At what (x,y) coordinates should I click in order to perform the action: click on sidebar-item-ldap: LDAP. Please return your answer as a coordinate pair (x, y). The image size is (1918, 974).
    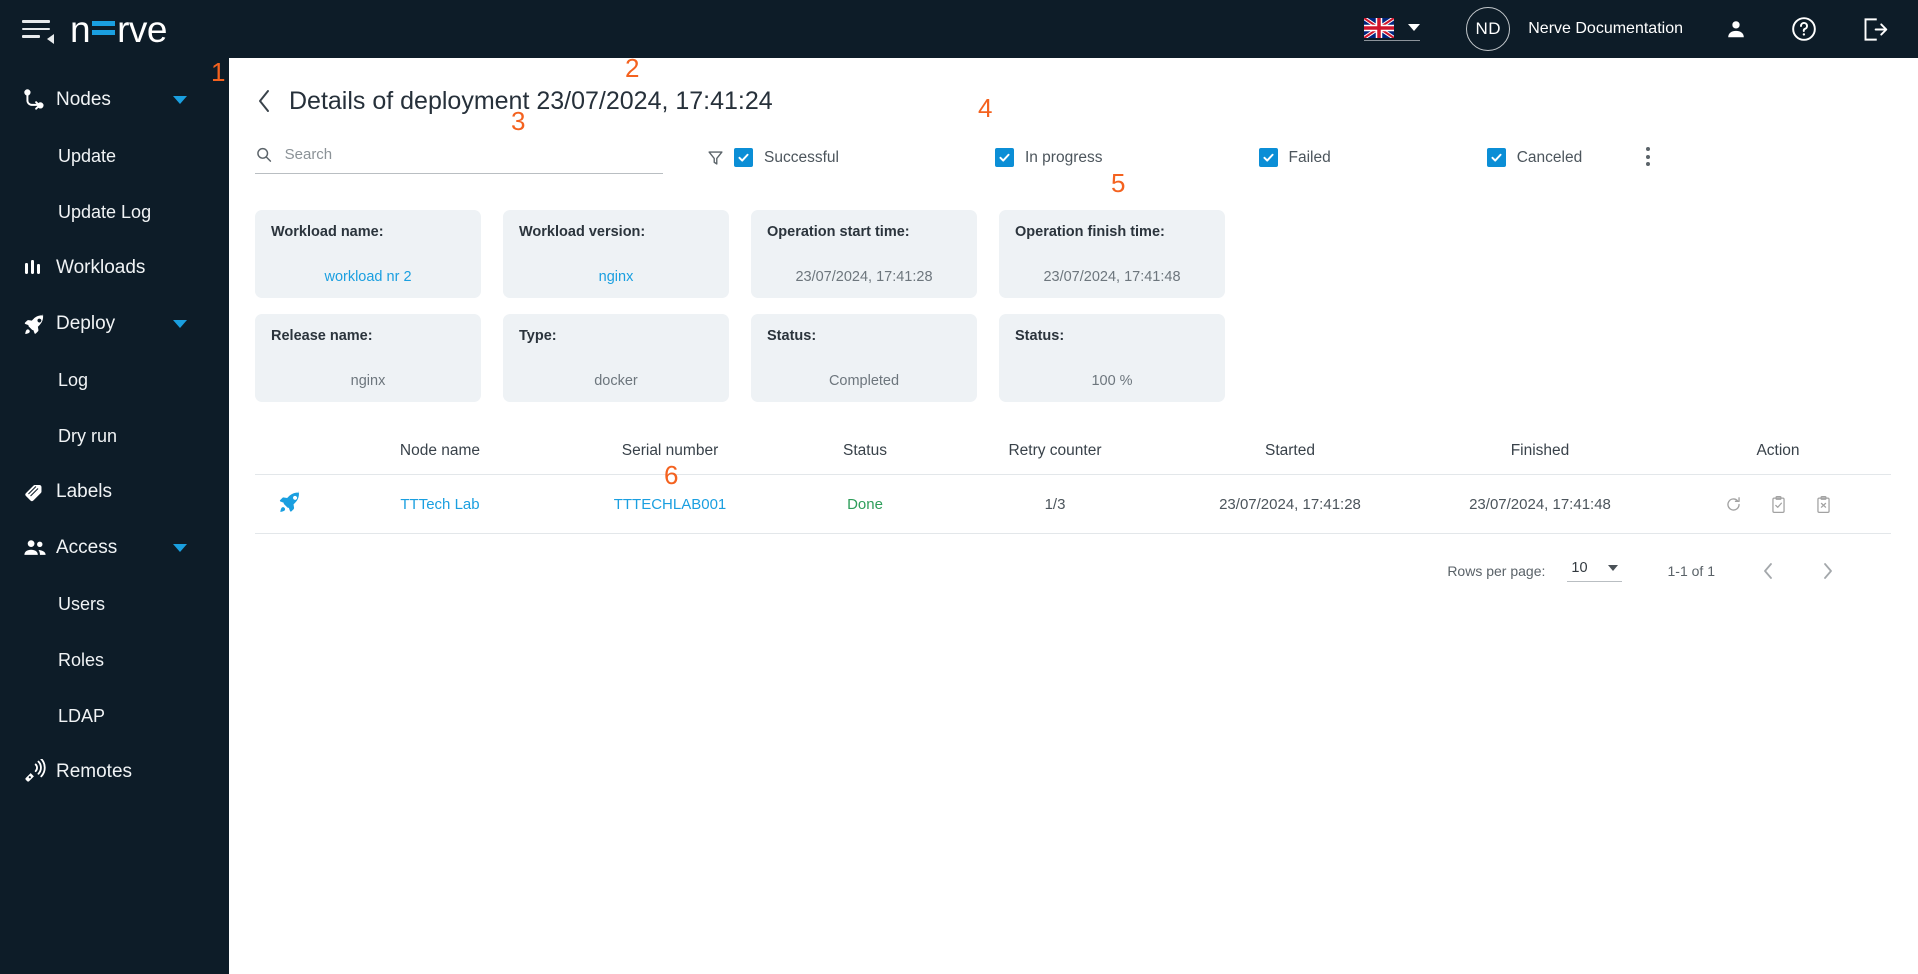
    Looking at the image, I should click on (114, 716).